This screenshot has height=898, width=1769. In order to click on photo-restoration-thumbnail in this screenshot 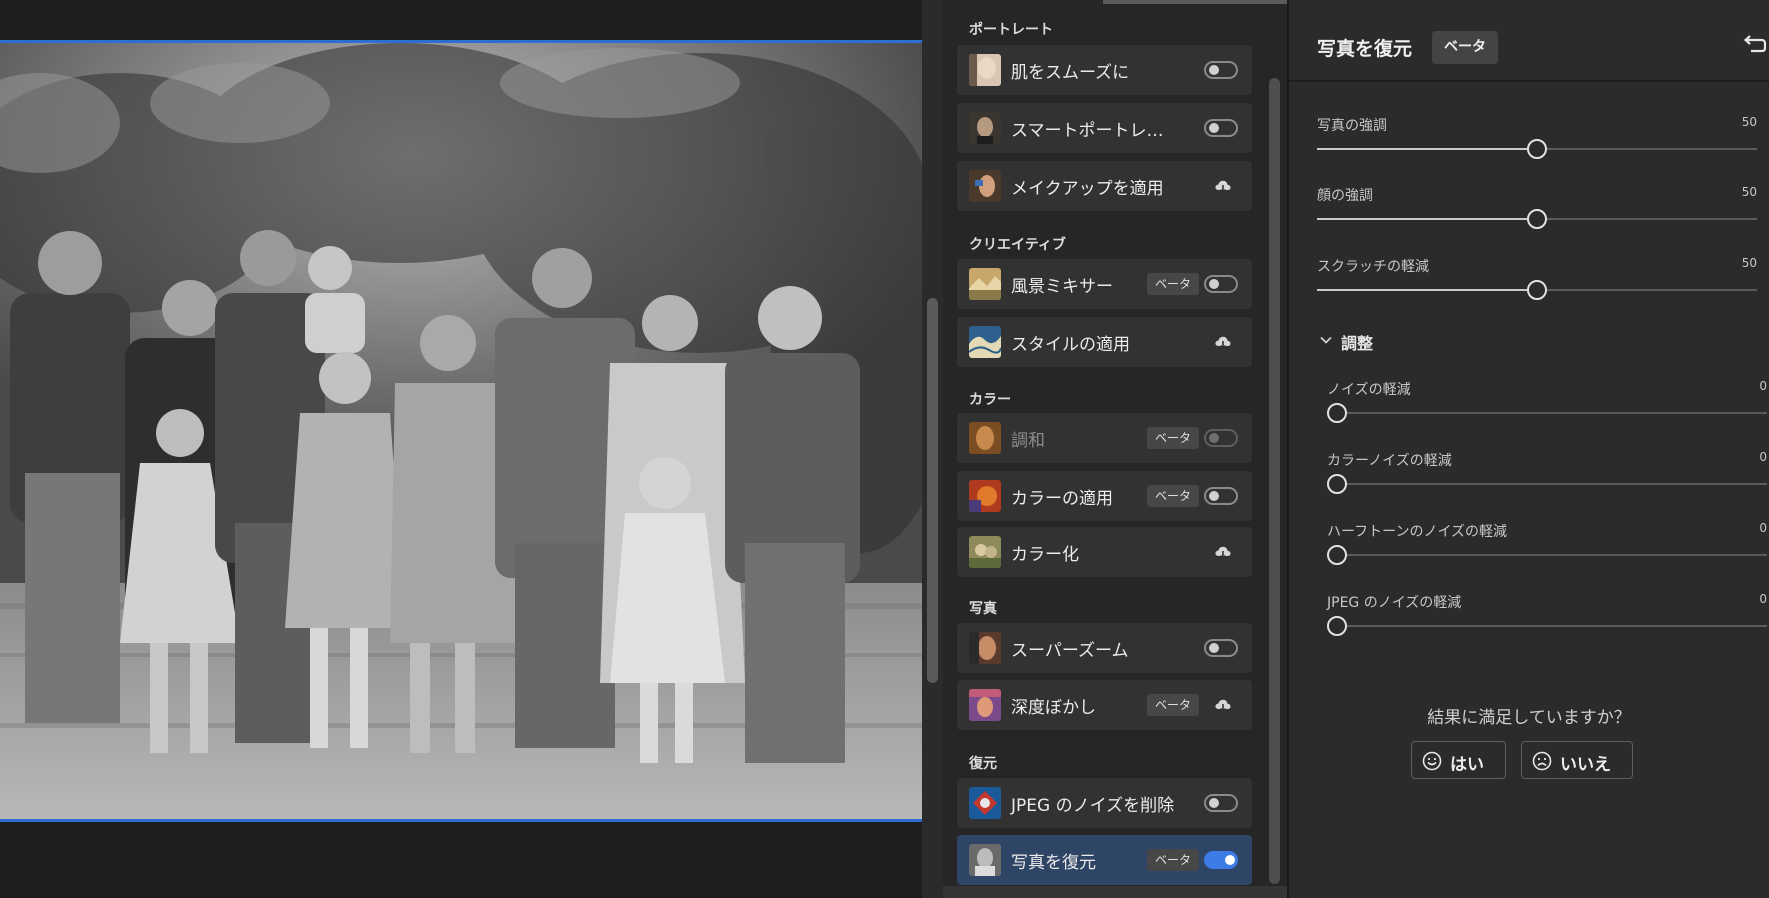, I will do `click(985, 860)`.